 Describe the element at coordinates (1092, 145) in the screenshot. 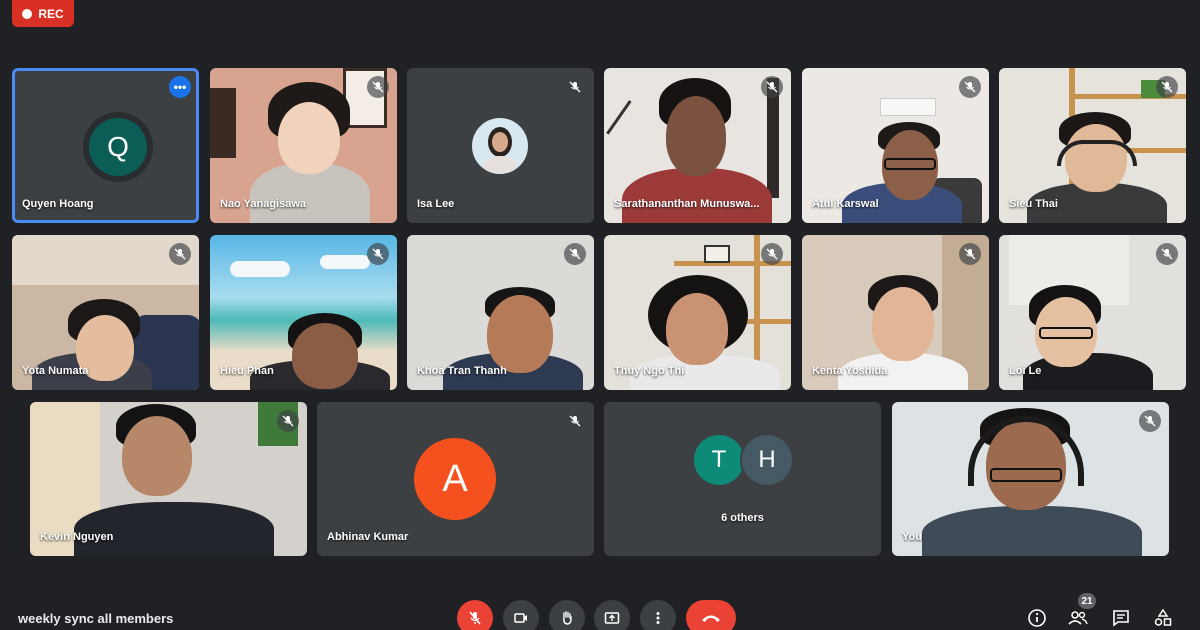

I see `participant-tile-sieu-thai: Sieu Thai` at that location.